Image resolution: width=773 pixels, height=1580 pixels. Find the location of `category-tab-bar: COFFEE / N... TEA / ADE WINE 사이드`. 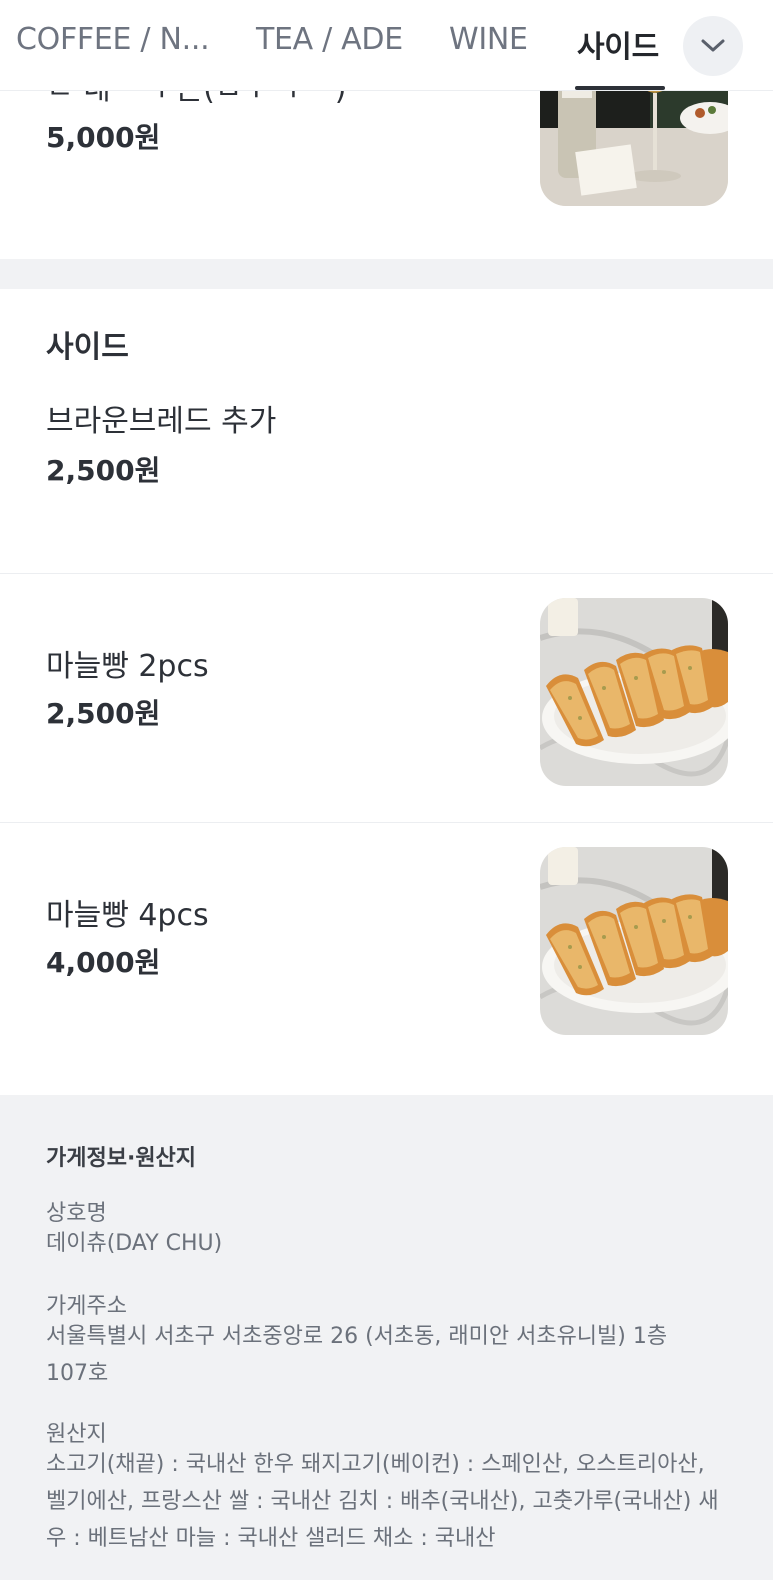

category-tab-bar: COFFEE / N... TEA / ADE WINE 사이드 is located at coordinates (386, 45).